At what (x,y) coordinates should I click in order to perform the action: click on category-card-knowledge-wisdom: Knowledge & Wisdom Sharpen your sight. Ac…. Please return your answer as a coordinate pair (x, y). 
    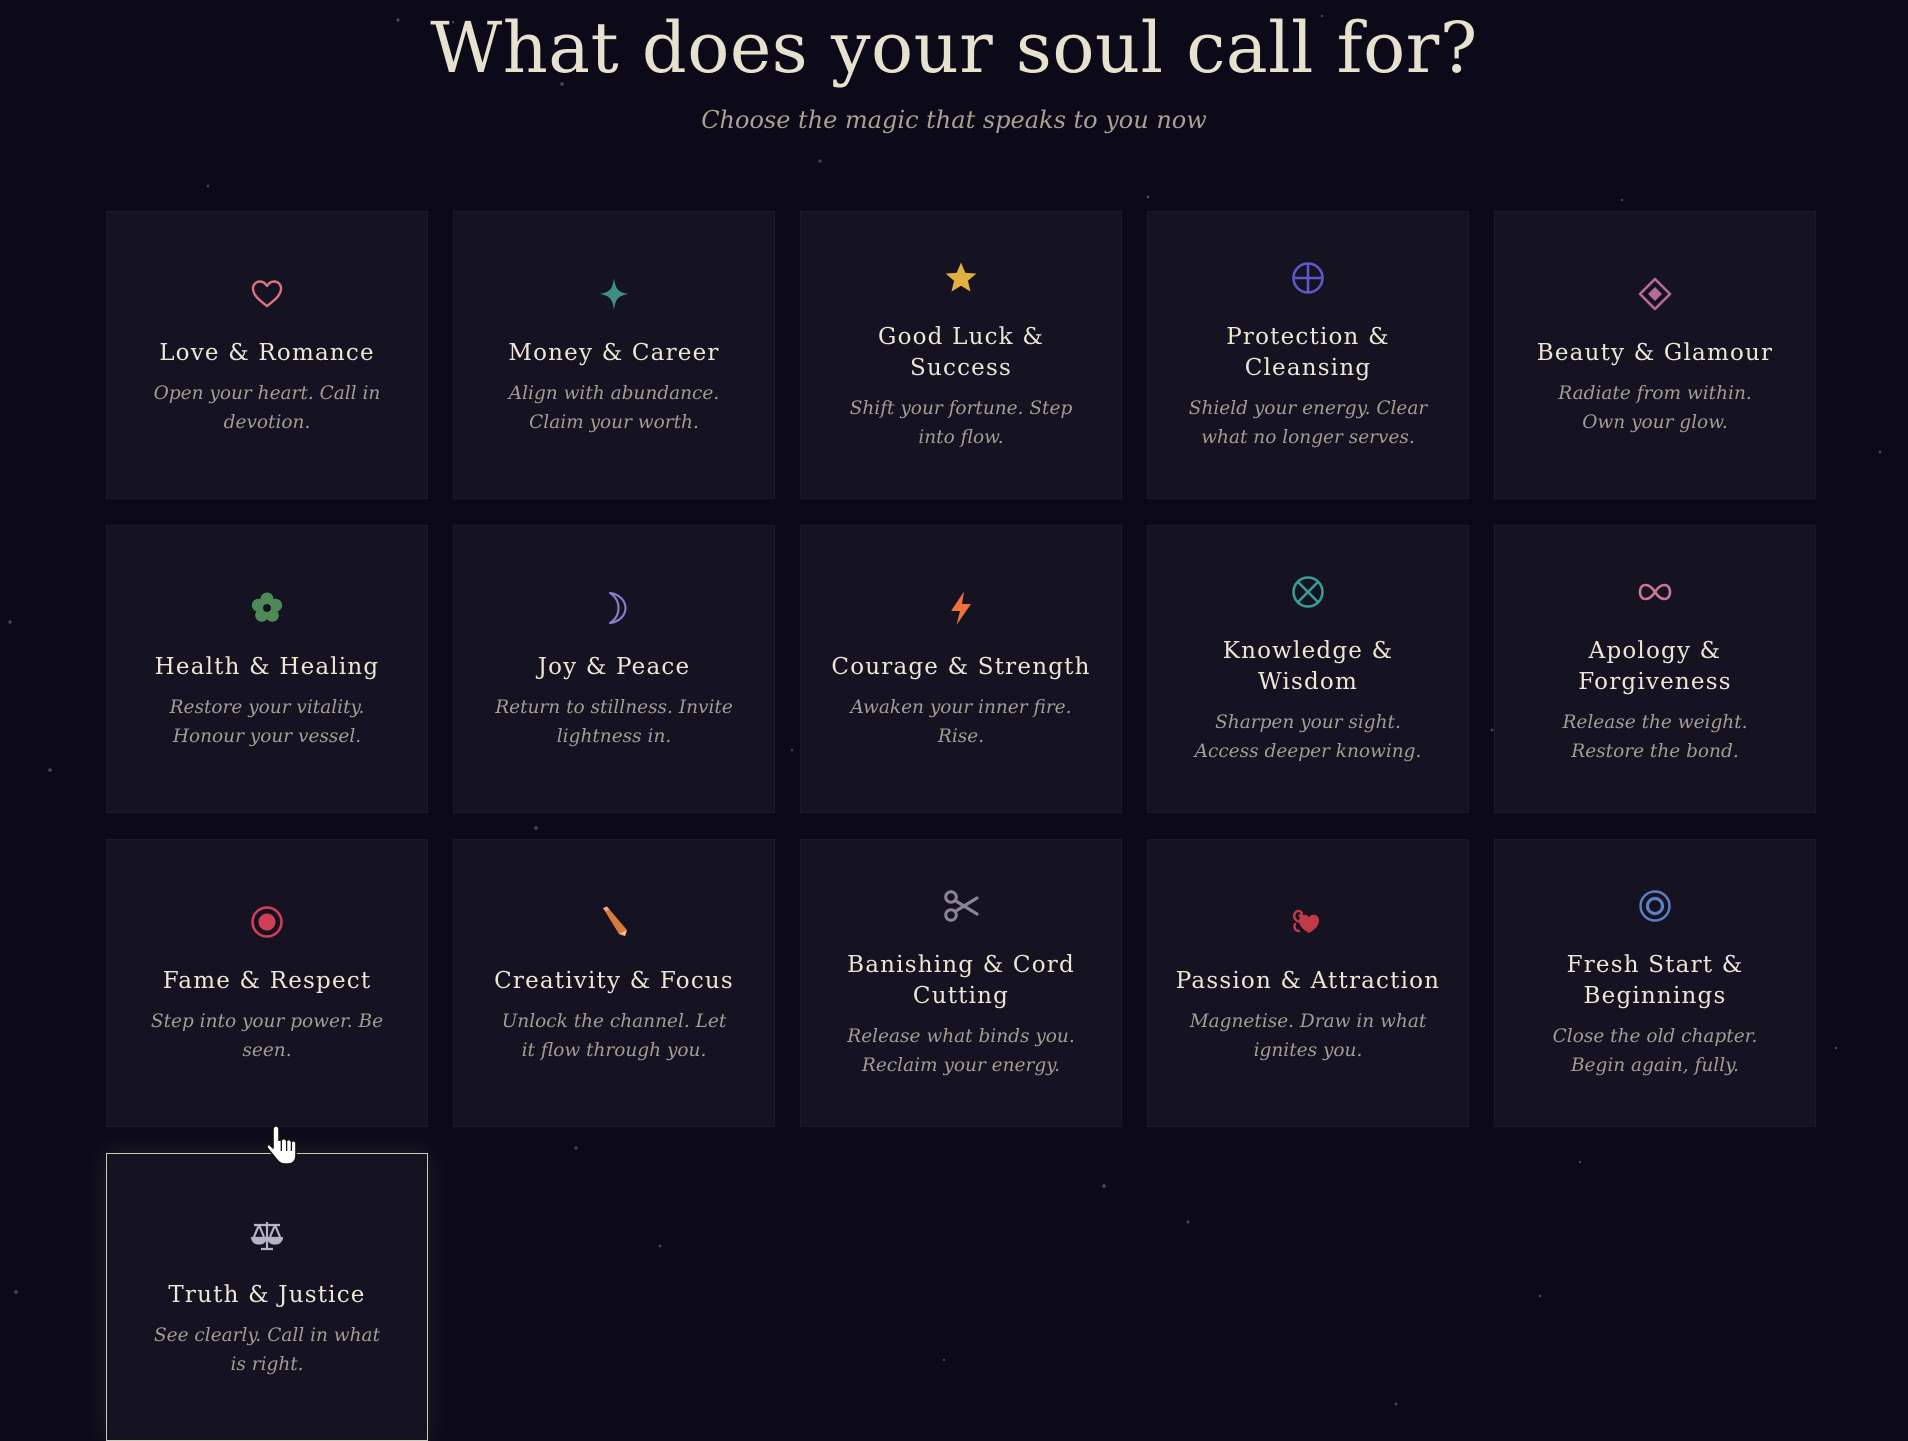
    Looking at the image, I should click on (1308, 669).